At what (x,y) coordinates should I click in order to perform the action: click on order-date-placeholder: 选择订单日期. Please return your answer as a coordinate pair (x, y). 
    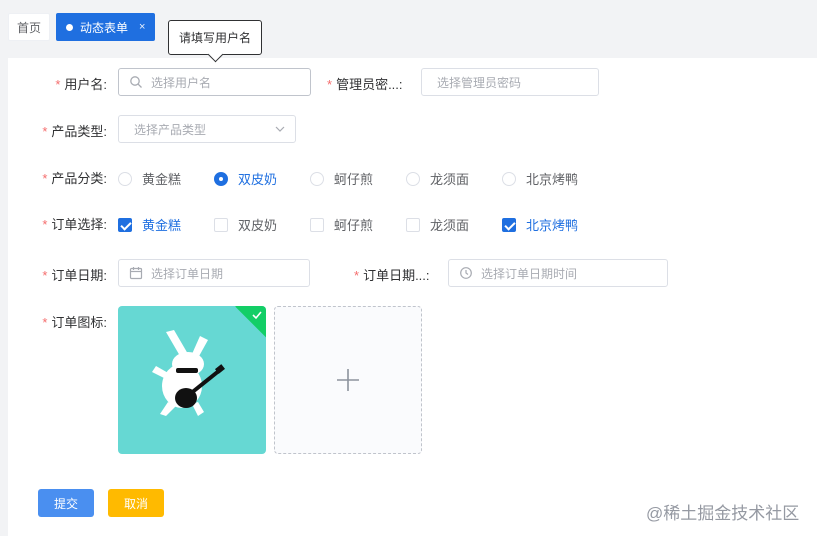
    Looking at the image, I should click on (187, 273).